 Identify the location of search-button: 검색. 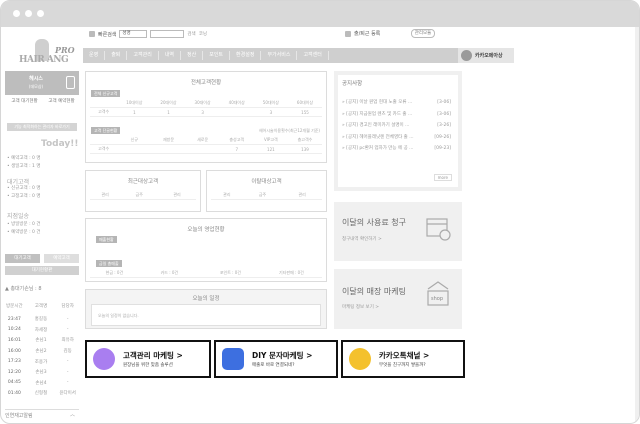
(191, 34).